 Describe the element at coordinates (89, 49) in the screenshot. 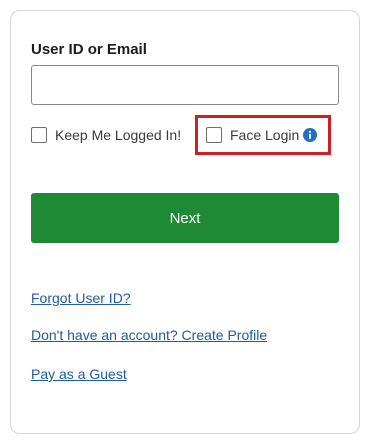

I see `user-id-label: User ID or Email` at that location.